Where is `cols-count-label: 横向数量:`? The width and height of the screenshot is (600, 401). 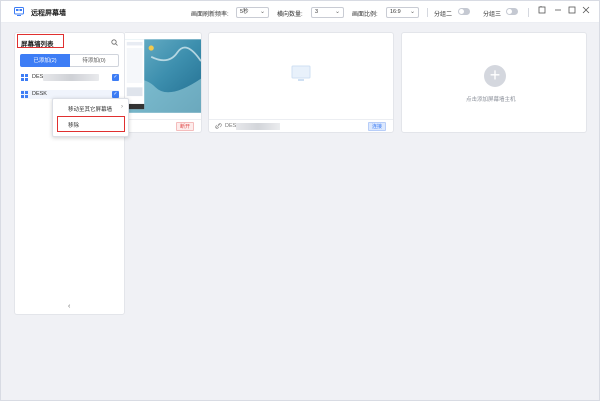 cols-count-label: 横向数量: is located at coordinates (290, 15).